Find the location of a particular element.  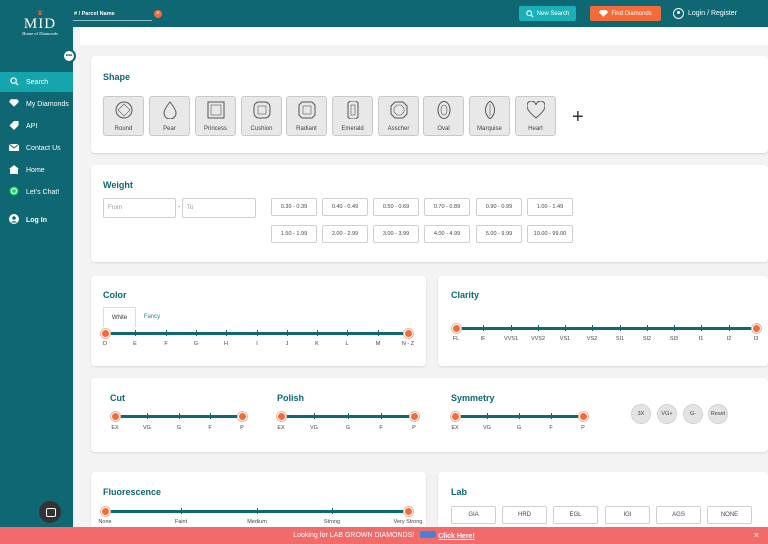

symmetry-grade-label: EX is located at coordinates (455, 428).